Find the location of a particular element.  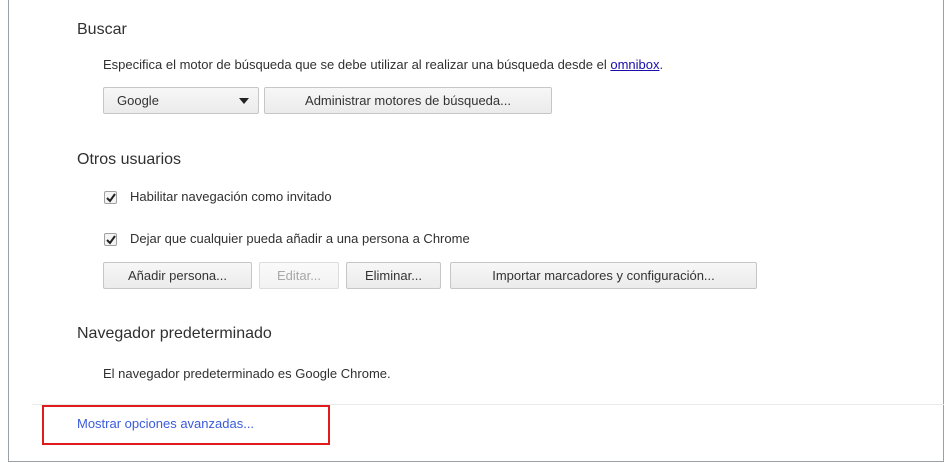

other-users-section-title: Otros usuarios is located at coordinates (129, 159).